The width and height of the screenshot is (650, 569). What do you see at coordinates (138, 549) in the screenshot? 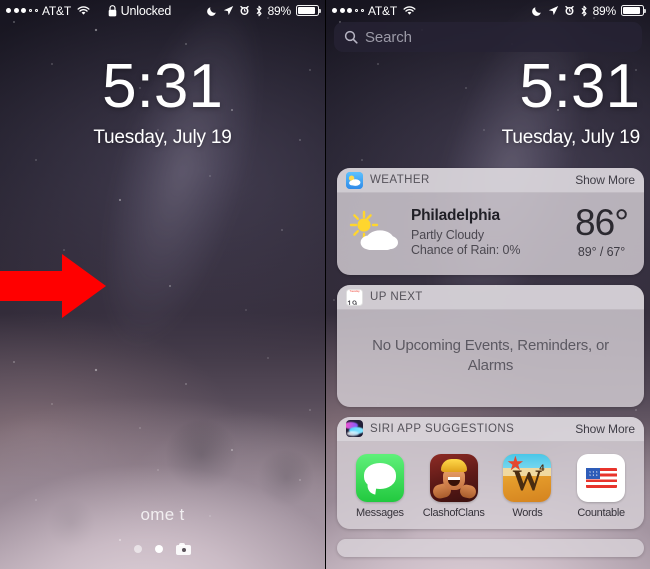
I see `page-dot` at bounding box center [138, 549].